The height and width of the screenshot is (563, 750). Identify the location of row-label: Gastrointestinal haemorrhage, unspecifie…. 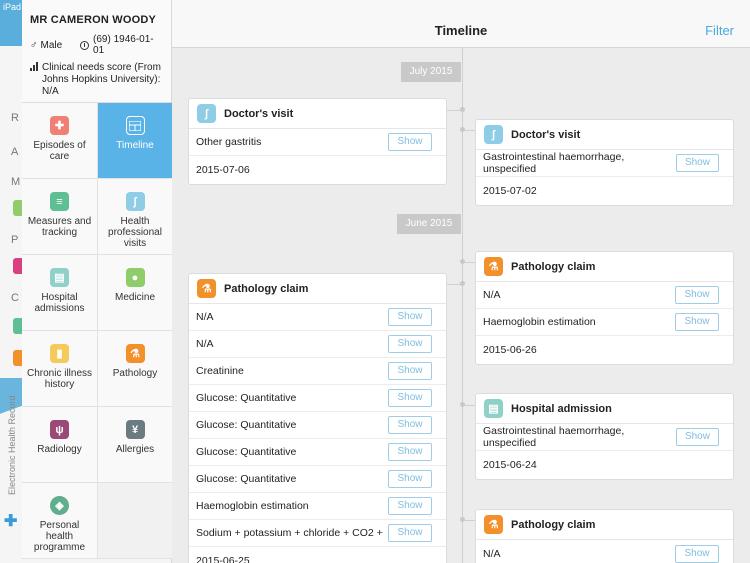
(554, 163).